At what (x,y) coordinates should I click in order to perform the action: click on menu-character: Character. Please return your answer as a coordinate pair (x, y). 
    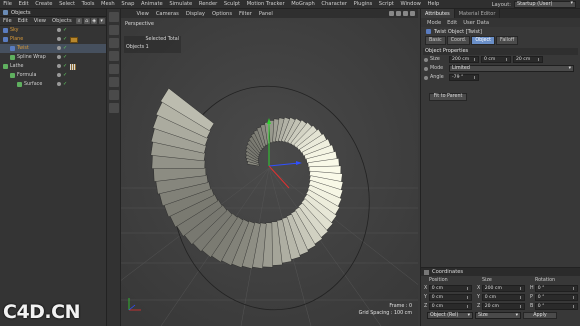
    Looking at the image, I should click on (334, 4).